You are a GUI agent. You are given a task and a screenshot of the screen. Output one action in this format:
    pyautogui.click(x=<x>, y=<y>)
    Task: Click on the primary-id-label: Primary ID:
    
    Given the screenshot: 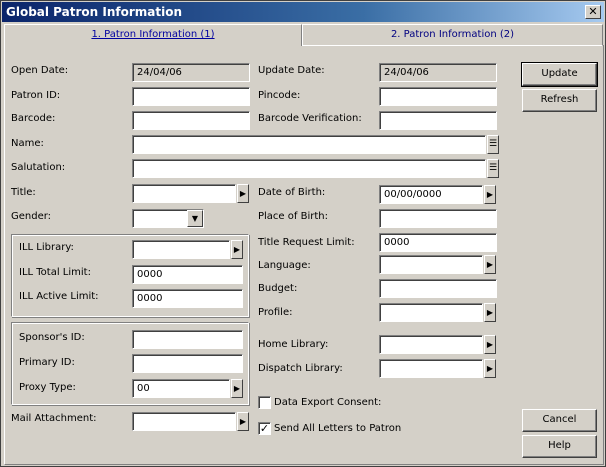 What is the action you would take?
    pyautogui.click(x=47, y=362)
    